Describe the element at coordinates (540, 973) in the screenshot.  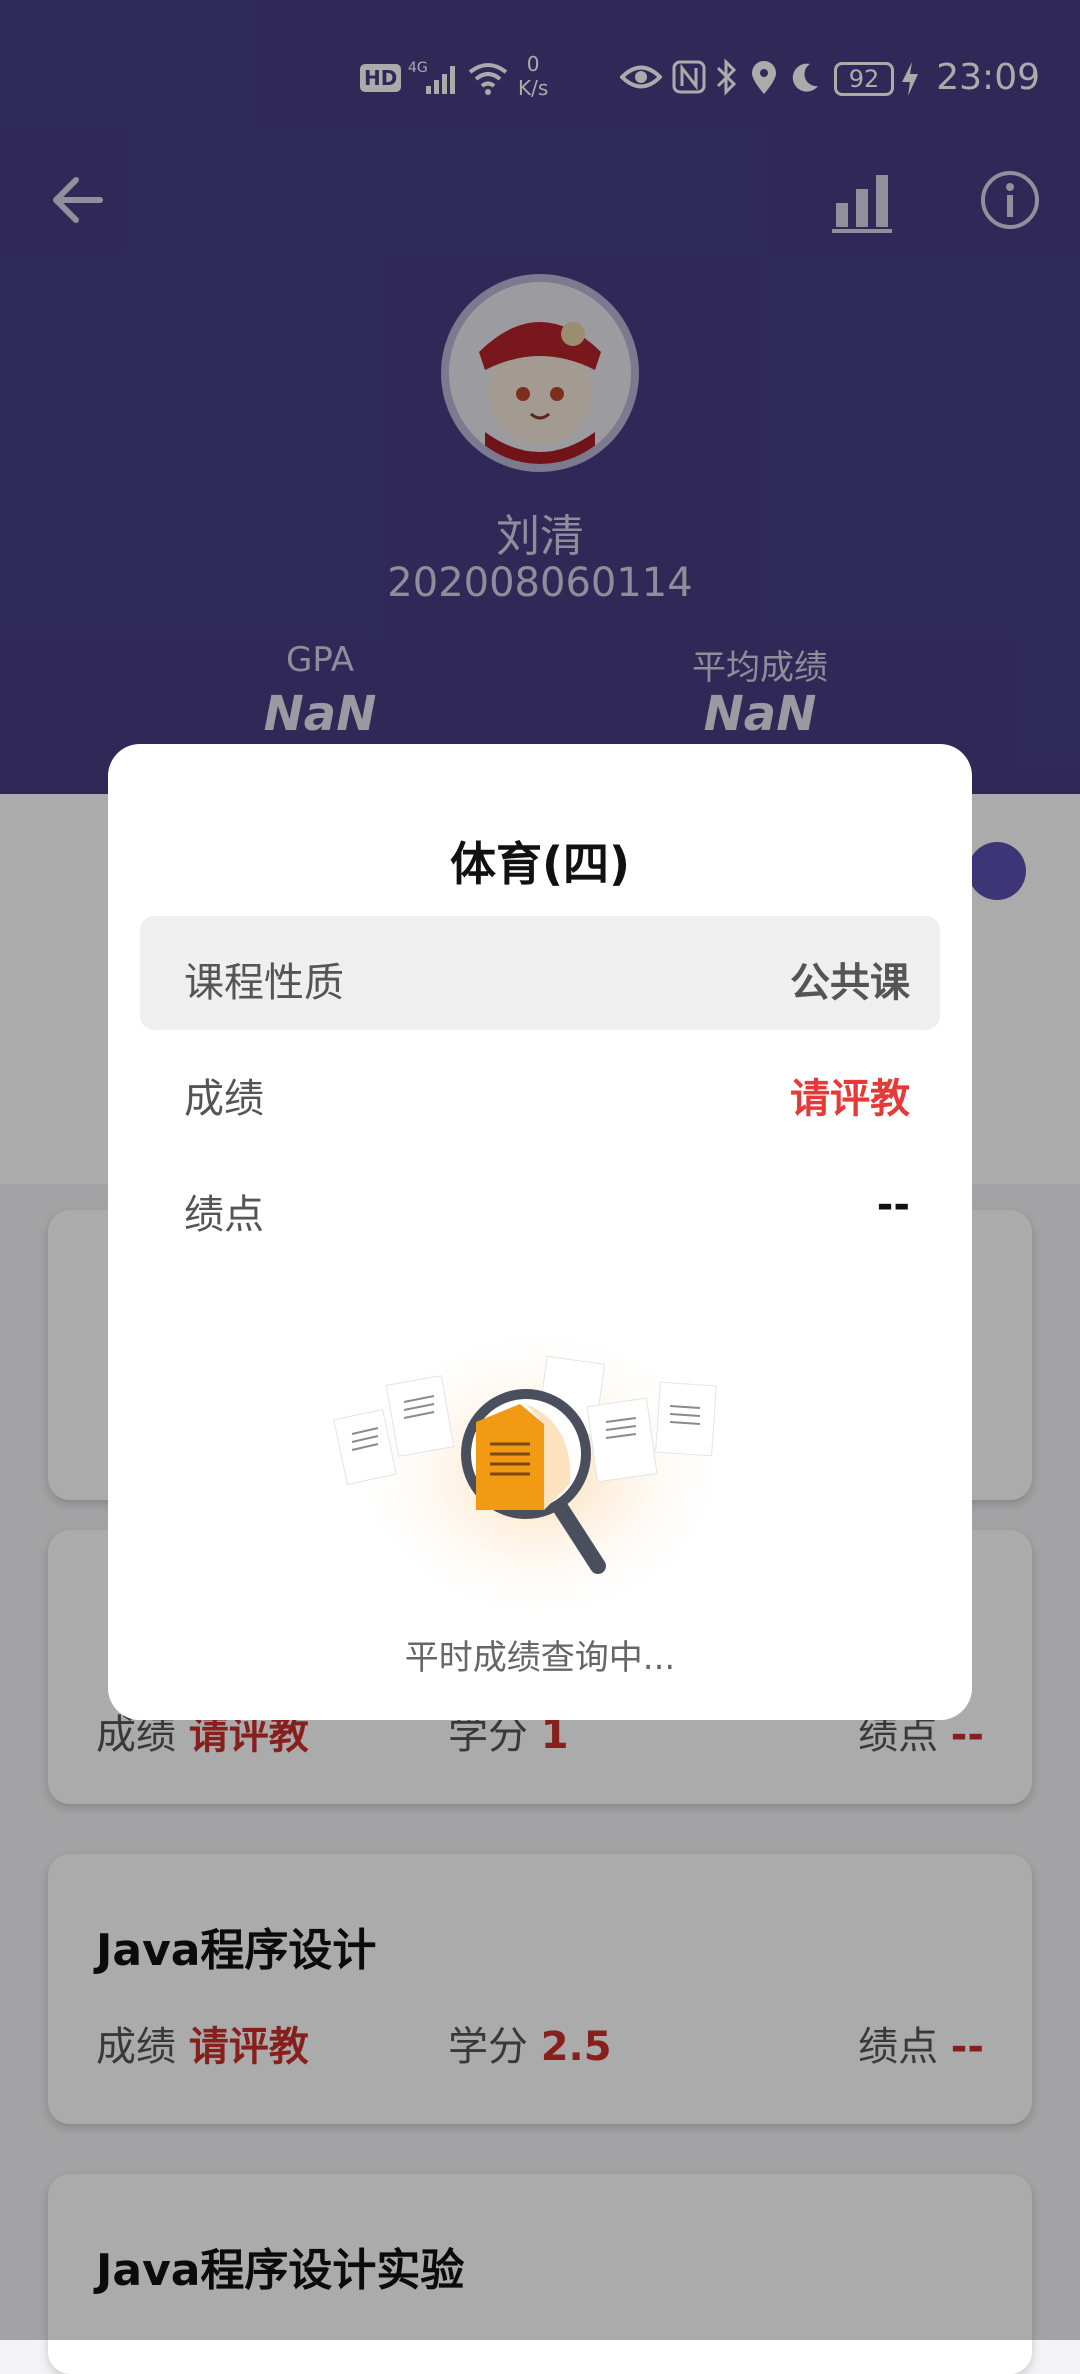
I see `course-type-row: 课程性质 公共课` at that location.